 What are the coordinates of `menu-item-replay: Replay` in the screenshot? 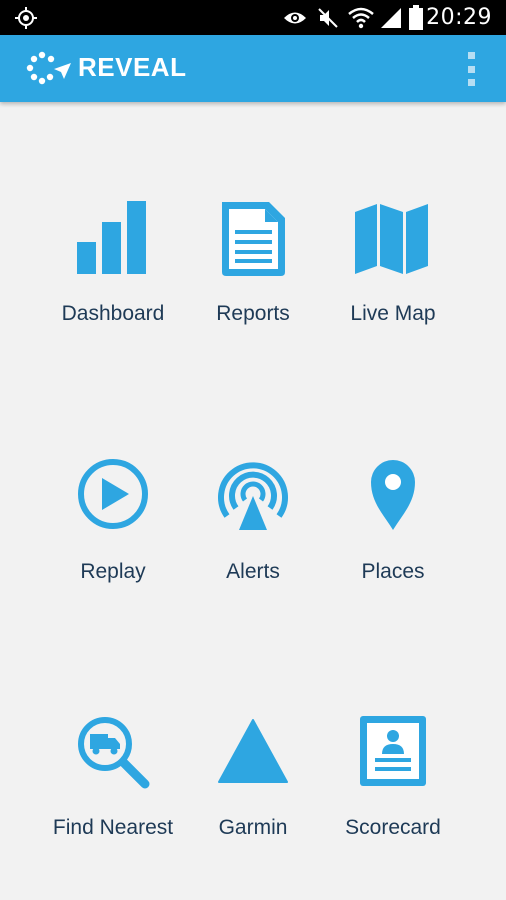 It's located at (113, 548).